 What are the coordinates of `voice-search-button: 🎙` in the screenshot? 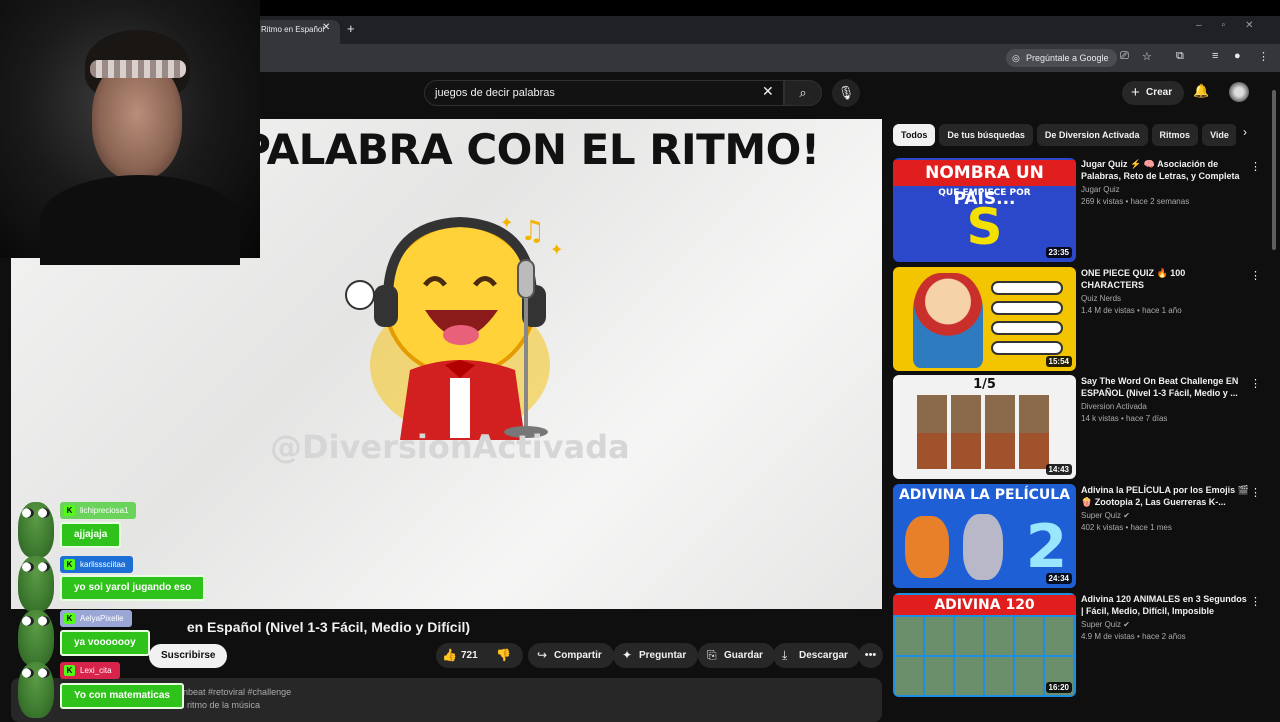 It's located at (846, 93).